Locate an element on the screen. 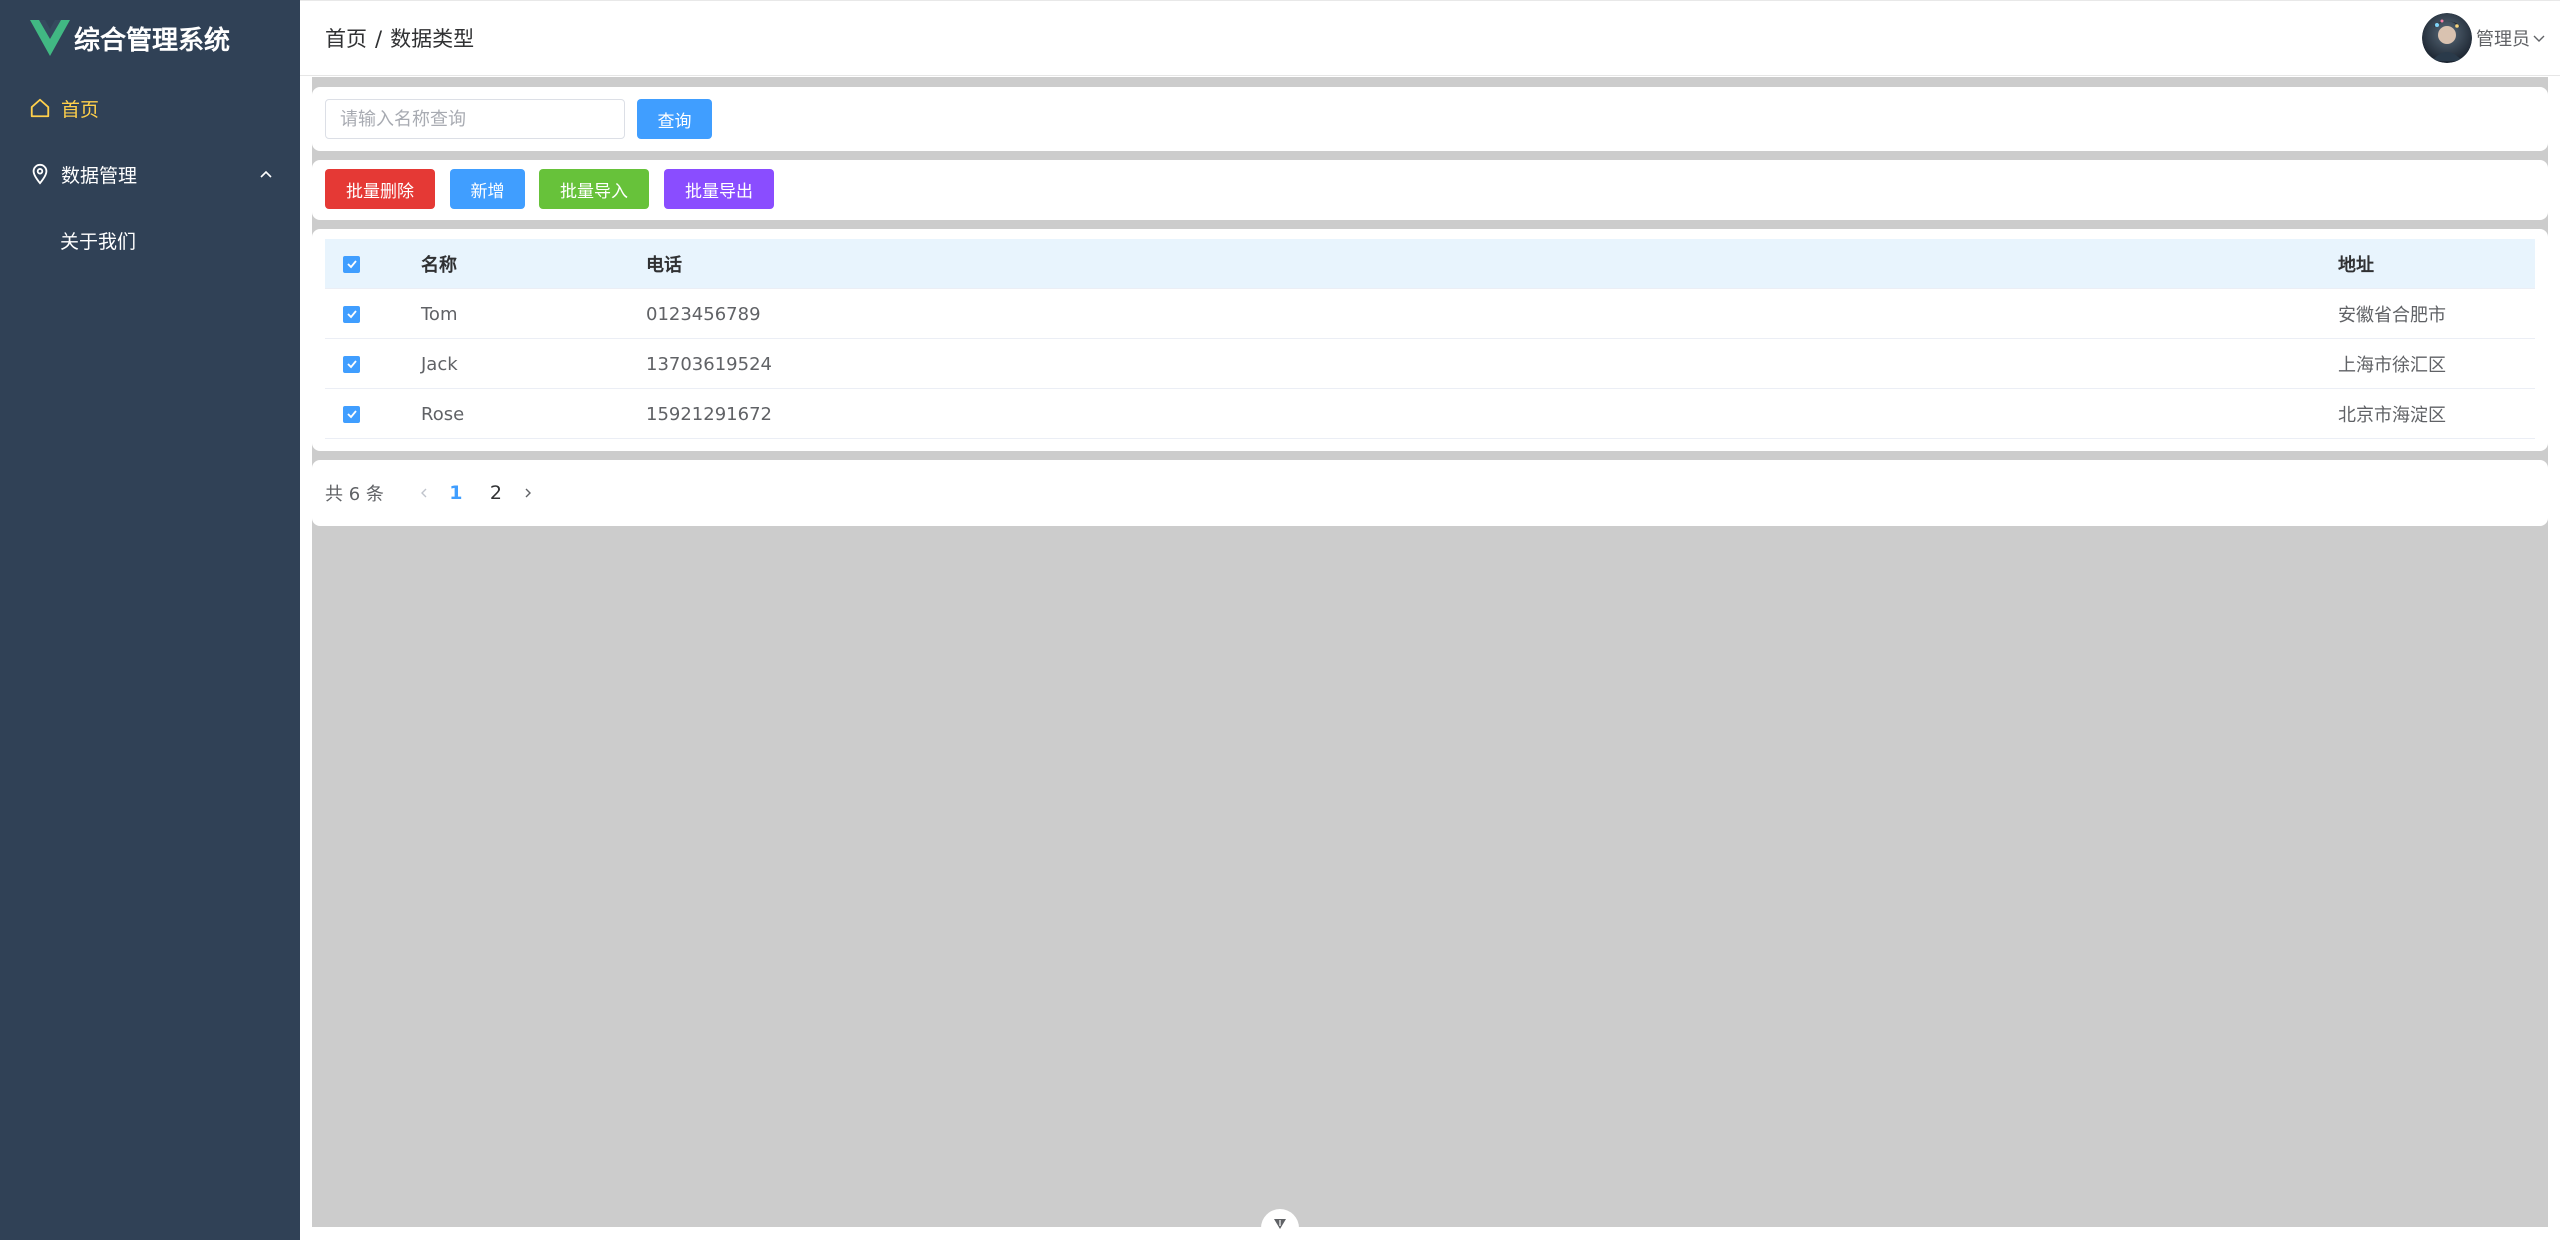  table-row: Jack 13703619524 上海市徐汇区 is located at coordinates (1430, 364).